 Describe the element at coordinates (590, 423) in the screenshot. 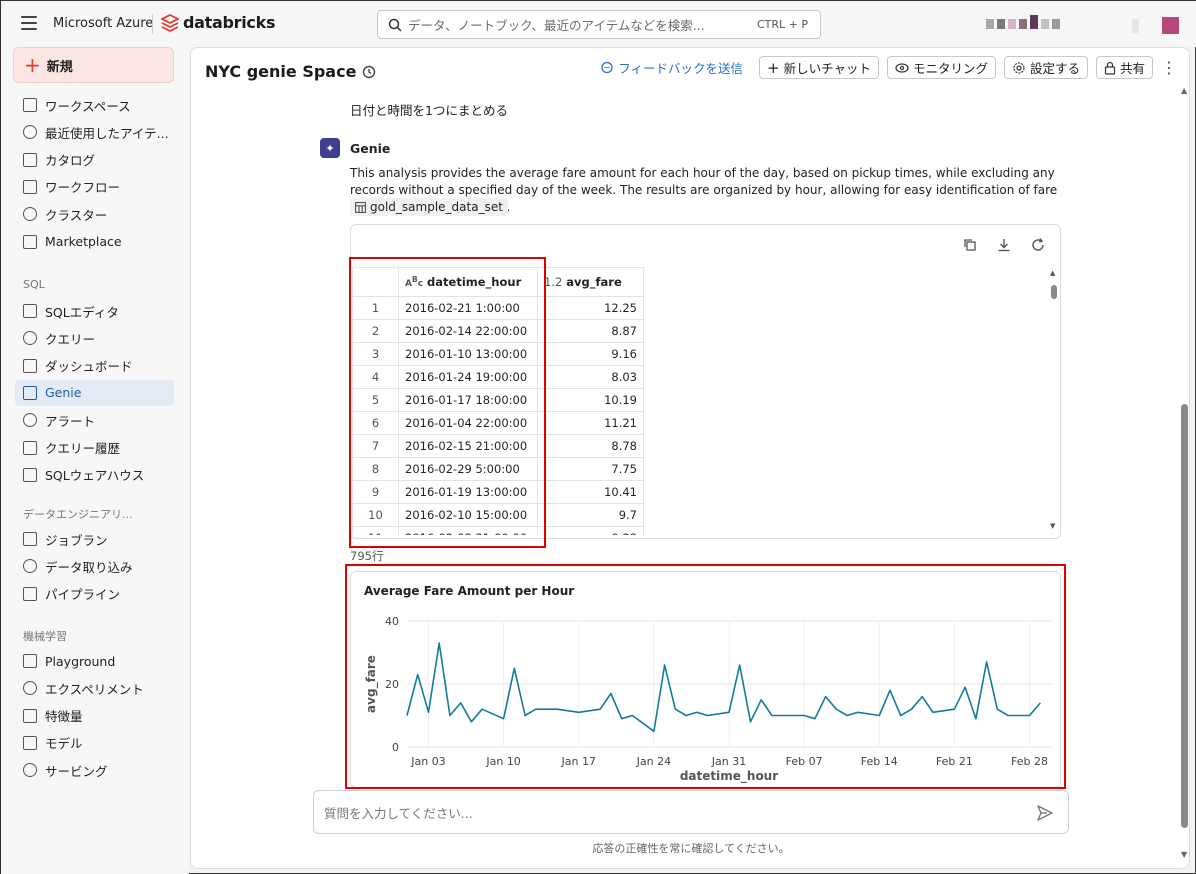

I see `cell-avg-fare: 11.21` at that location.